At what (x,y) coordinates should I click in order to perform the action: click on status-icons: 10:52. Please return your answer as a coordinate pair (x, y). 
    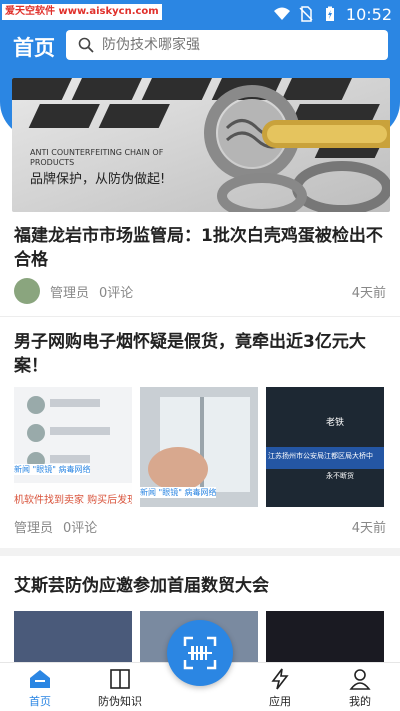
    Looking at the image, I should click on (332, 14).